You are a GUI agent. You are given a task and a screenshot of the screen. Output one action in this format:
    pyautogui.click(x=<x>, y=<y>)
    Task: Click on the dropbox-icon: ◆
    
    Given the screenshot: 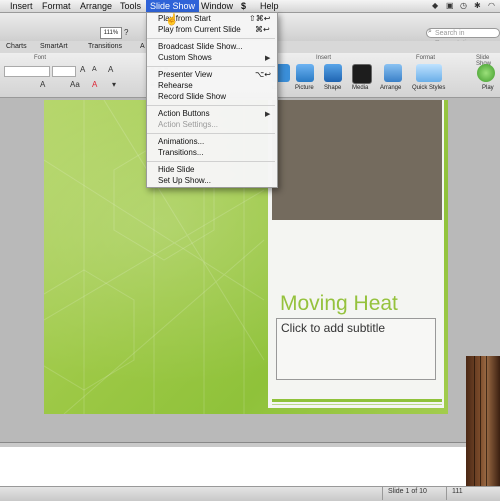 What is the action you would take?
    pyautogui.click(x=435, y=5)
    